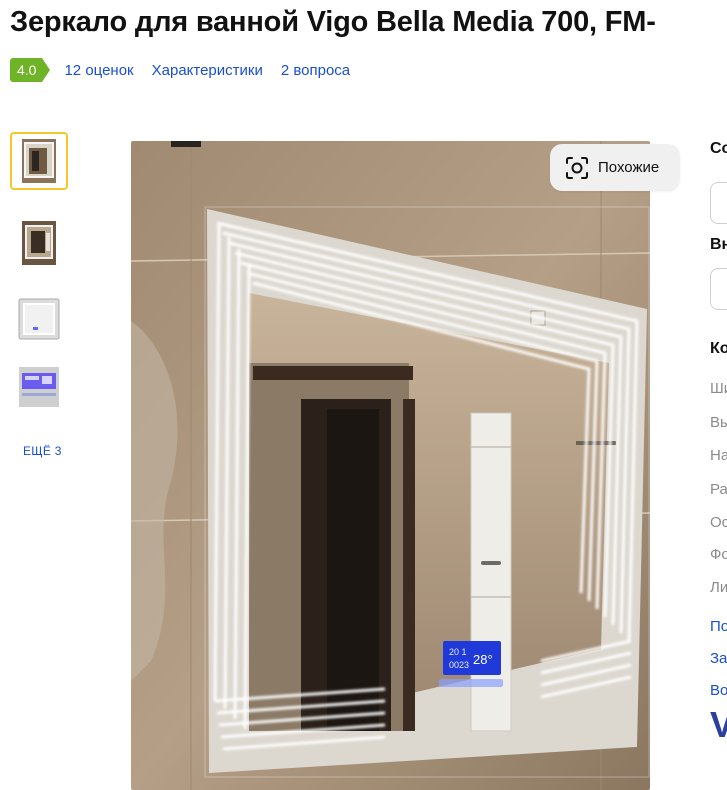 This screenshot has height=790, width=727. I want to click on questions-link: 2 вопроса, so click(315, 70).